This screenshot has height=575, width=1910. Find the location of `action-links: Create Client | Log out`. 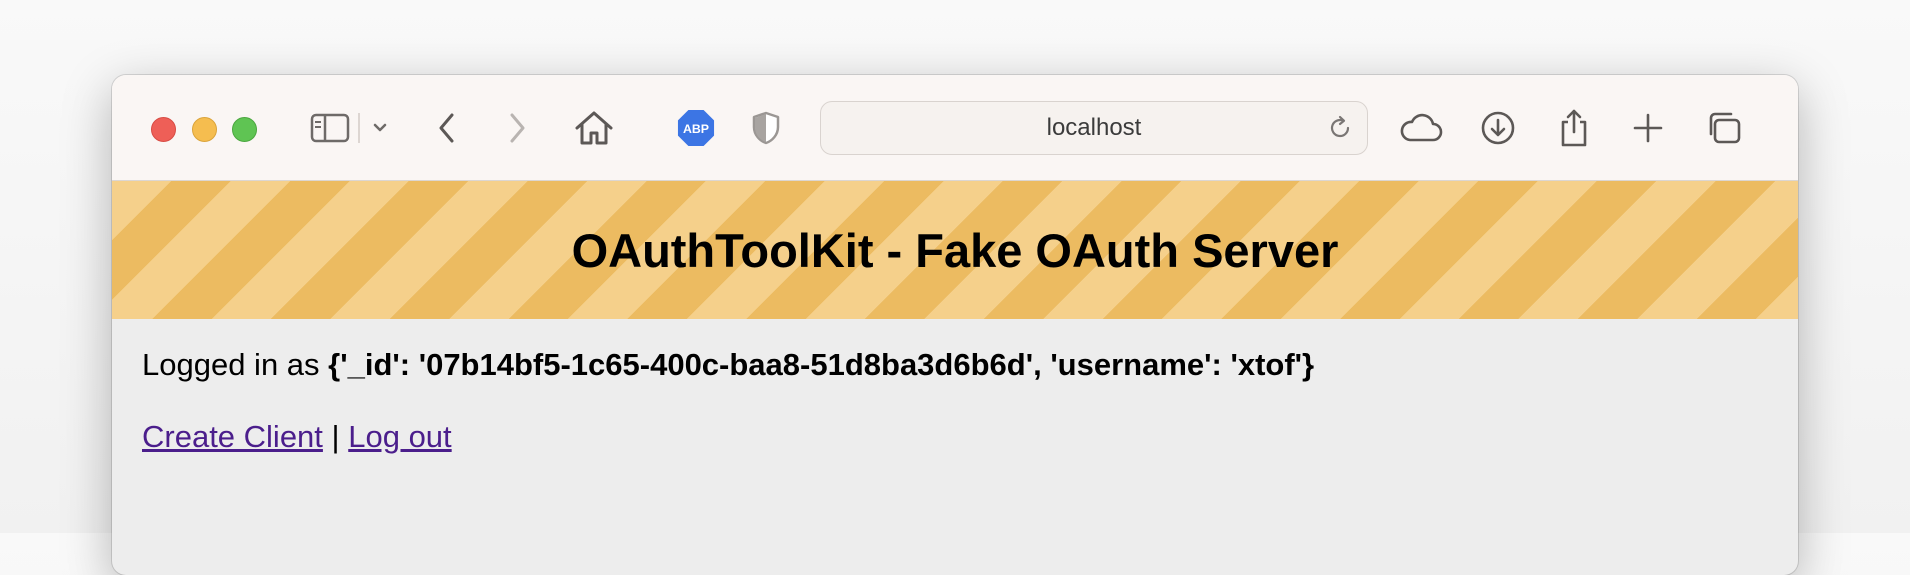

action-links: Create Client | Log out is located at coordinates (955, 437).